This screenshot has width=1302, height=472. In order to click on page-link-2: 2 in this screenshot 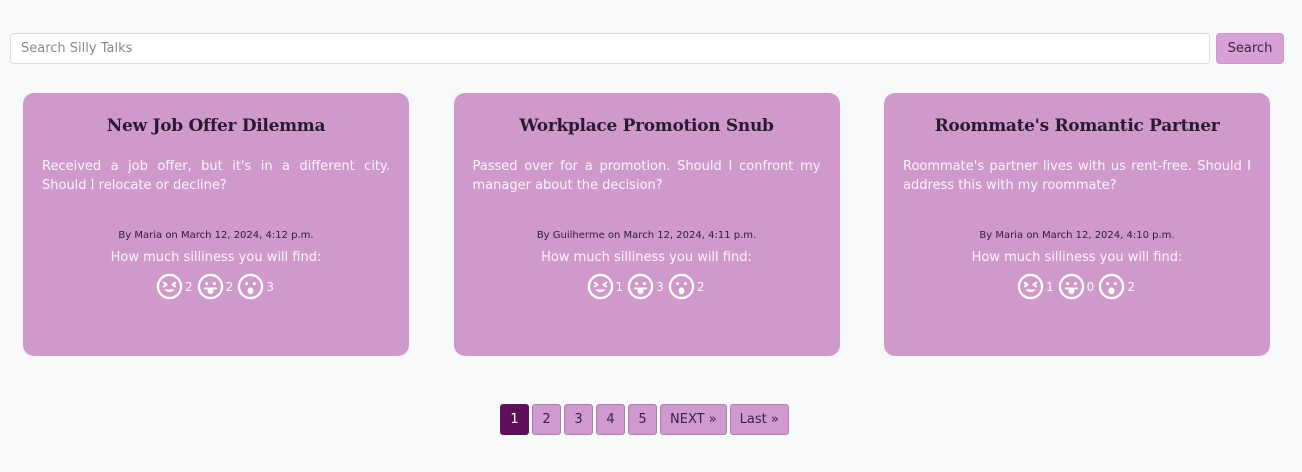, I will do `click(546, 419)`.